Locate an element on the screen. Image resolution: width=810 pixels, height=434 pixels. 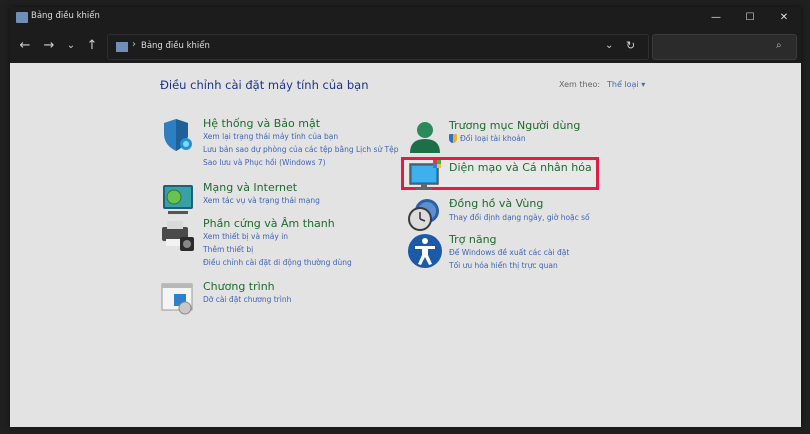
back-button: ← is located at coordinates (25, 46).